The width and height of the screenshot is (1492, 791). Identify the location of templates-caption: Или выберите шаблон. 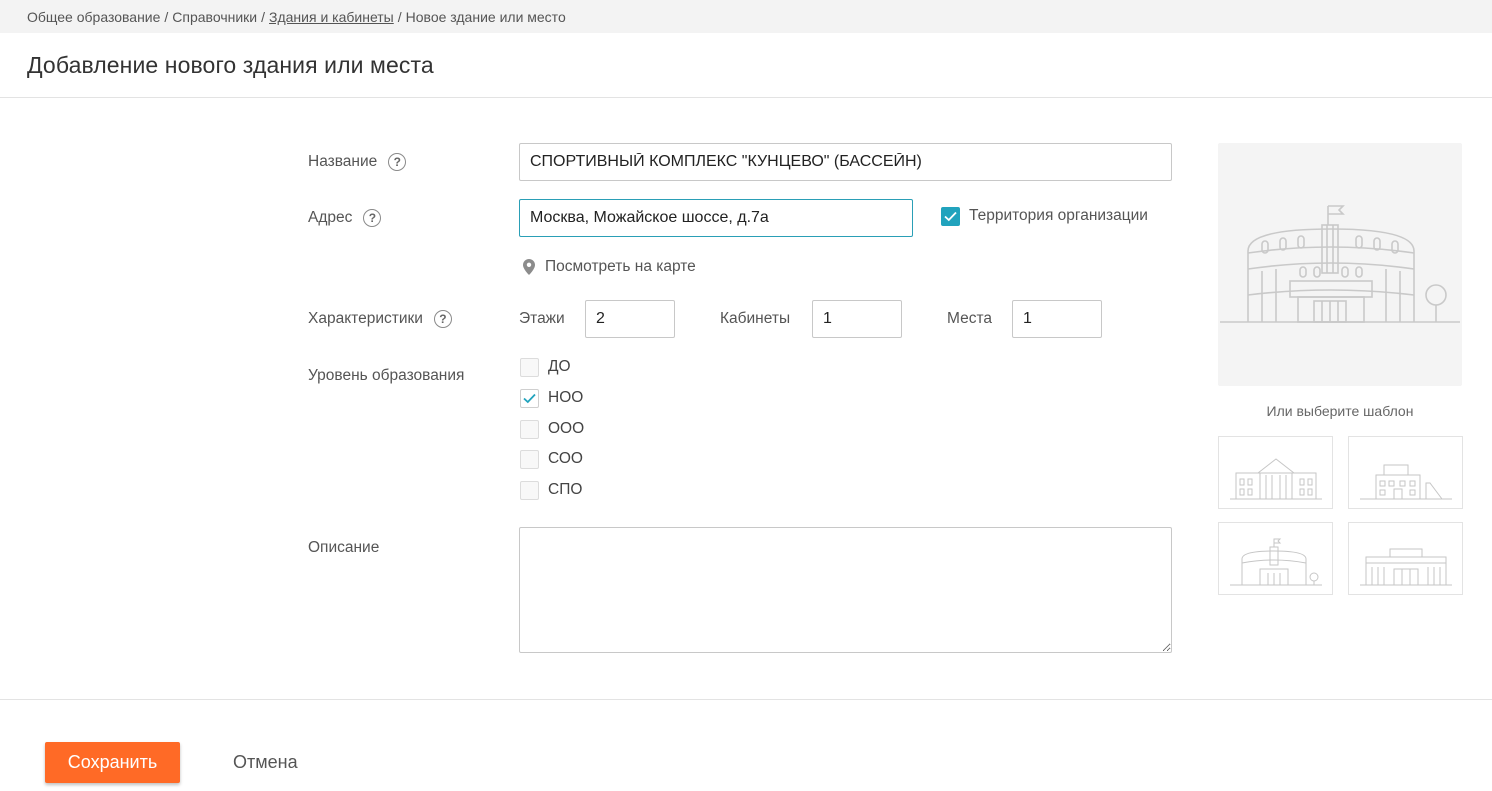
(1340, 411).